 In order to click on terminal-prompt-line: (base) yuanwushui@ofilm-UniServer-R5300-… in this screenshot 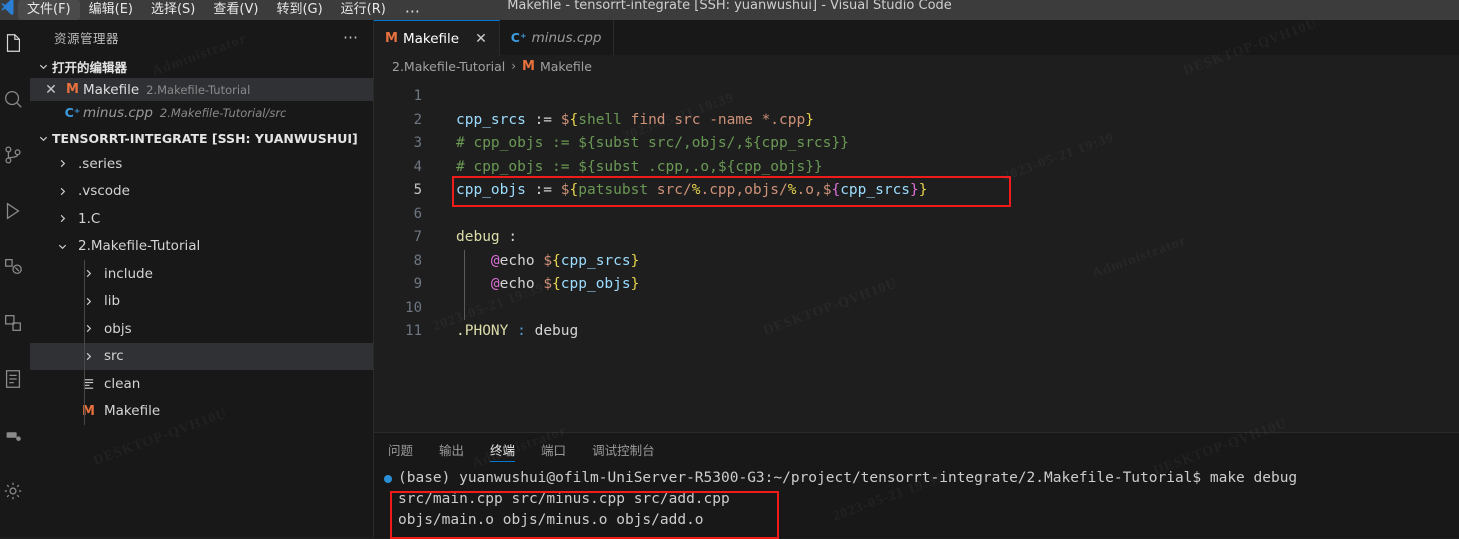, I will do `click(848, 478)`.